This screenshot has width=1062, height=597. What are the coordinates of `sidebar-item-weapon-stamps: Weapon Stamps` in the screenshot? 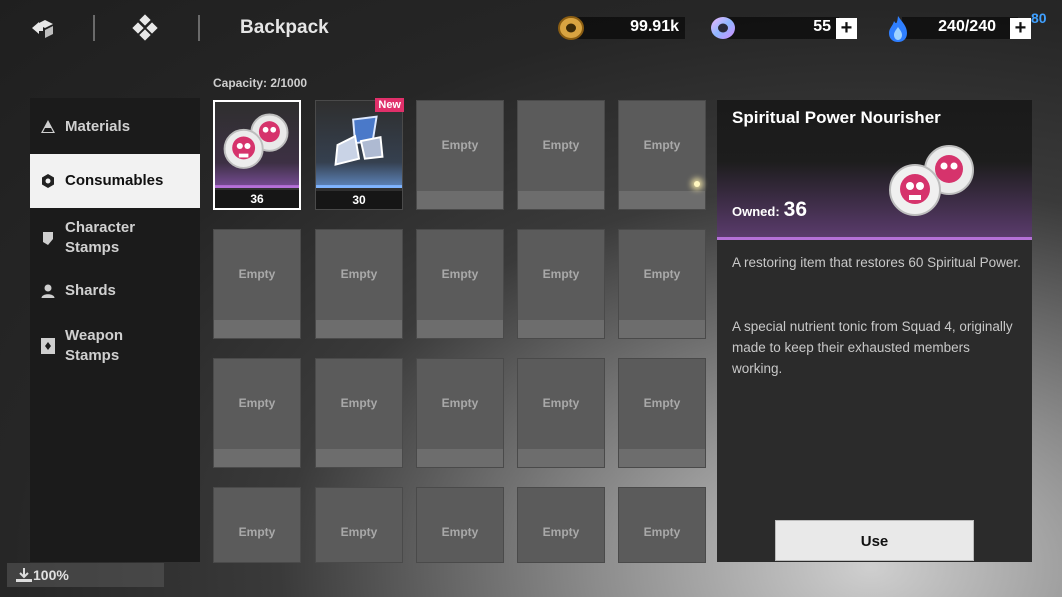 It's located at (115, 346).